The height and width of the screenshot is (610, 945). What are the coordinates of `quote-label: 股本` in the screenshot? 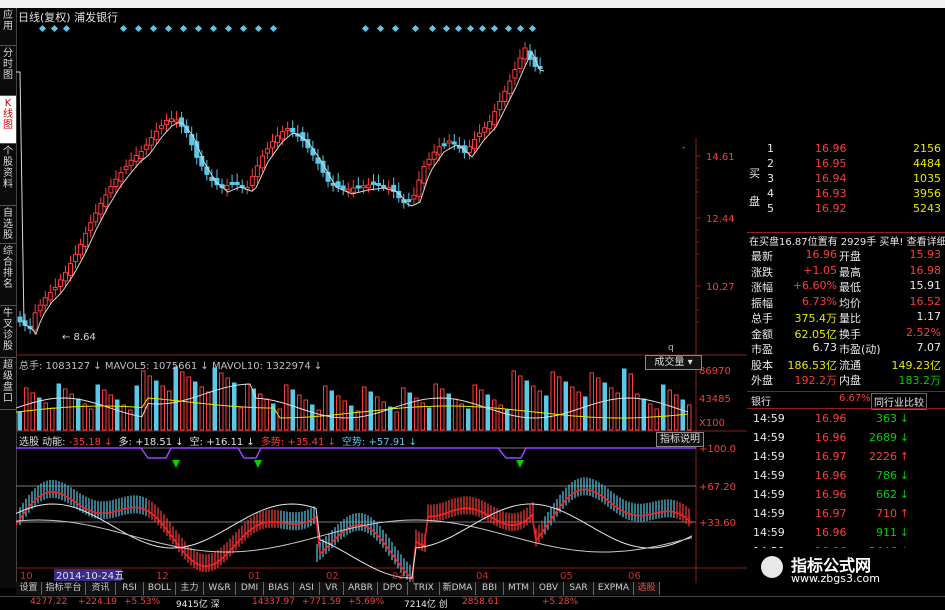 It's located at (762, 365).